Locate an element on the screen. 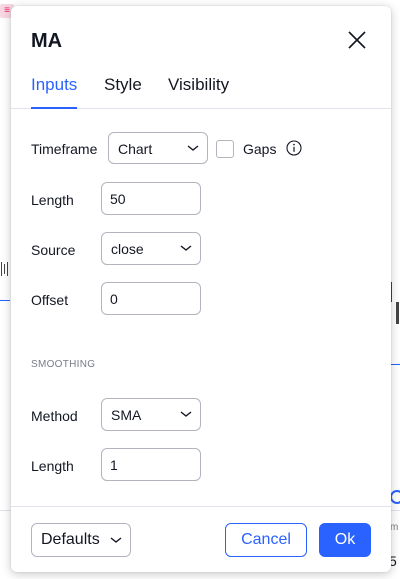  chart-ma-line-left is located at coordinates (5, 300).